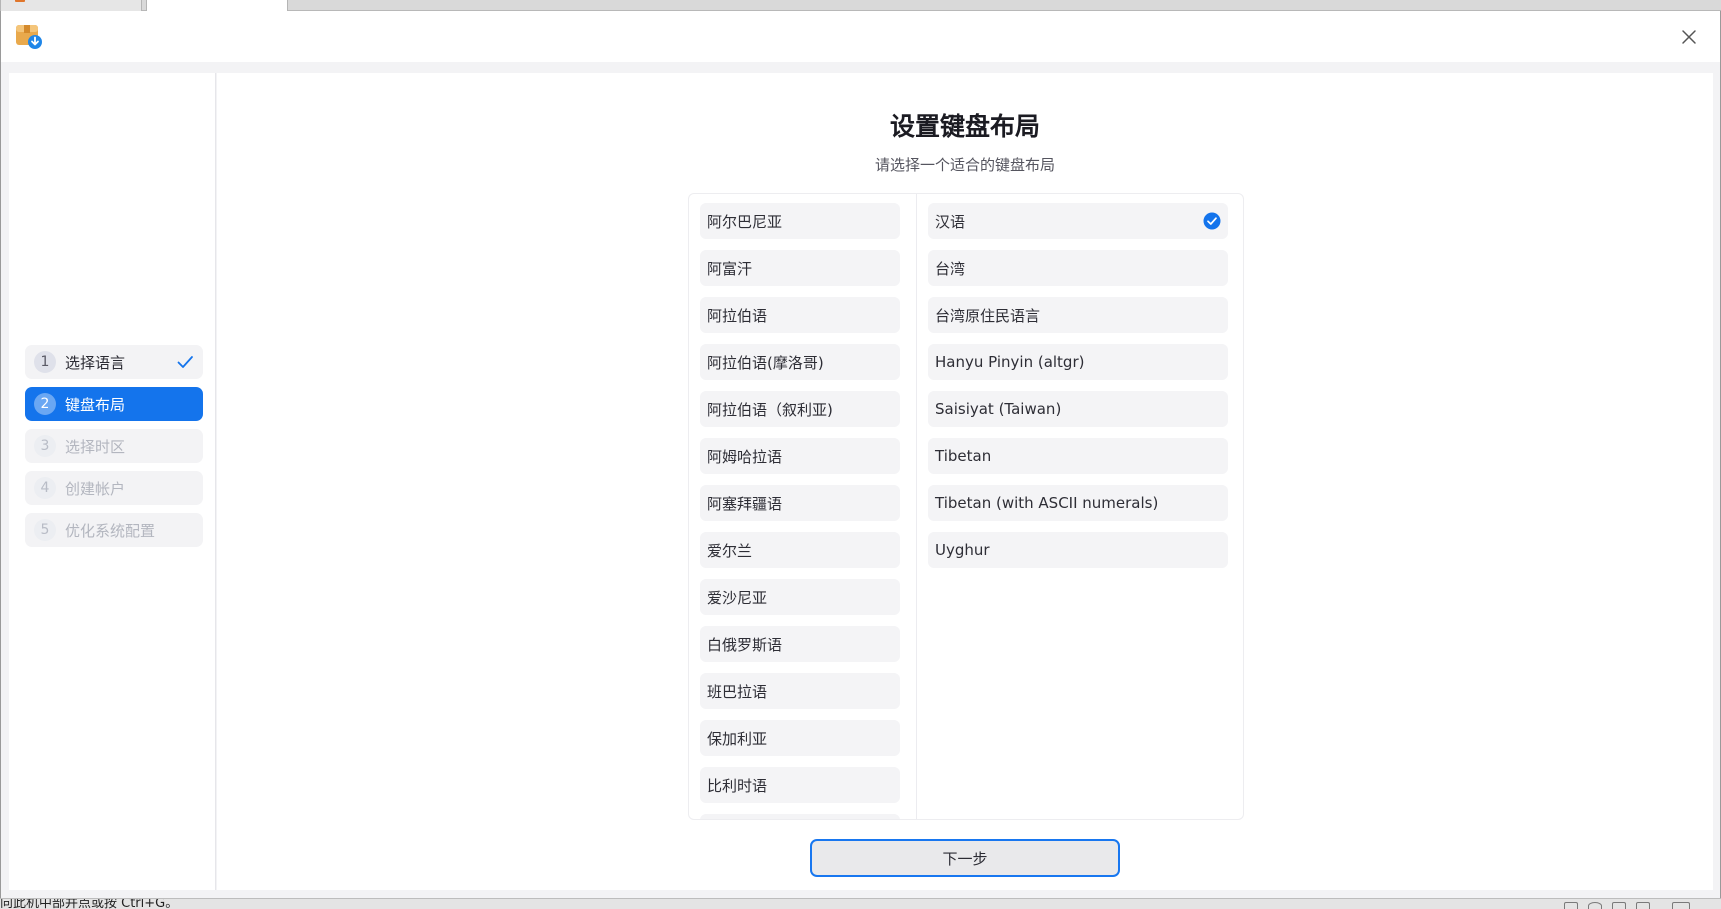 This screenshot has width=1721, height=909. I want to click on next-button: 下一步, so click(965, 858).